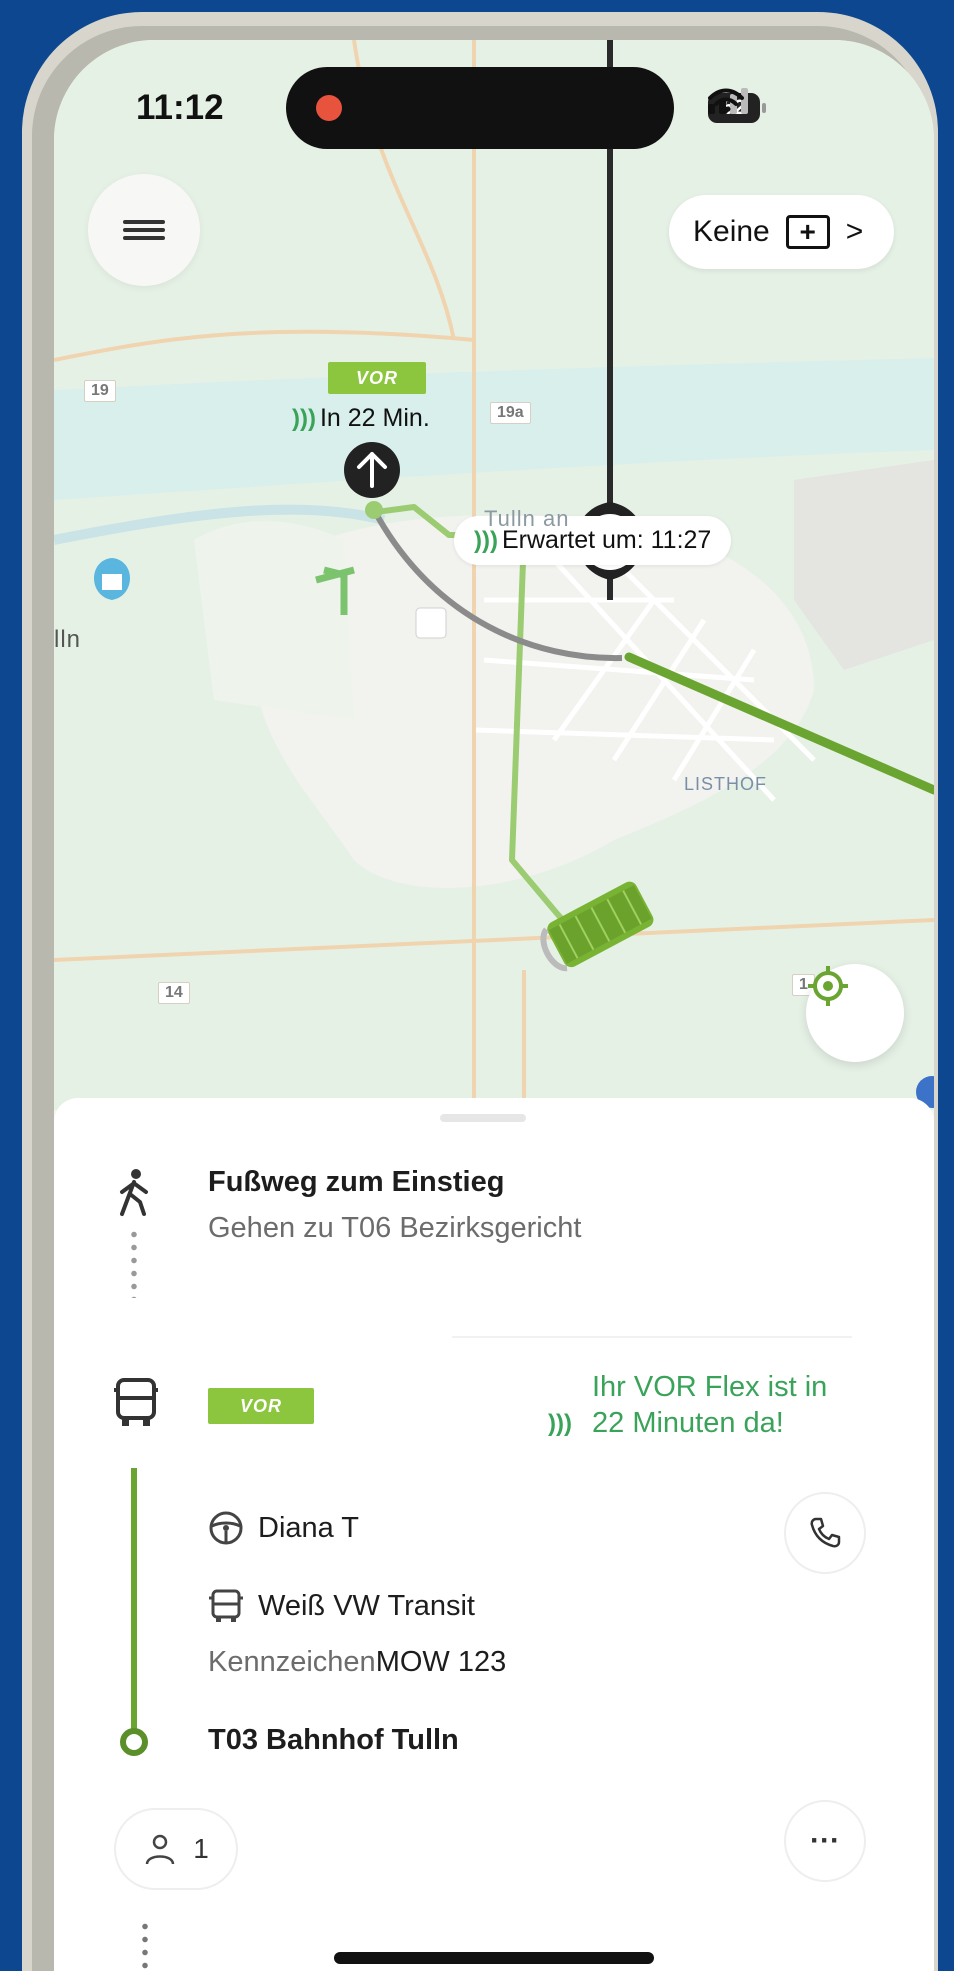 This screenshot has width=954, height=1971. What do you see at coordinates (136, 1402) in the screenshot?
I see `van-icon` at bounding box center [136, 1402].